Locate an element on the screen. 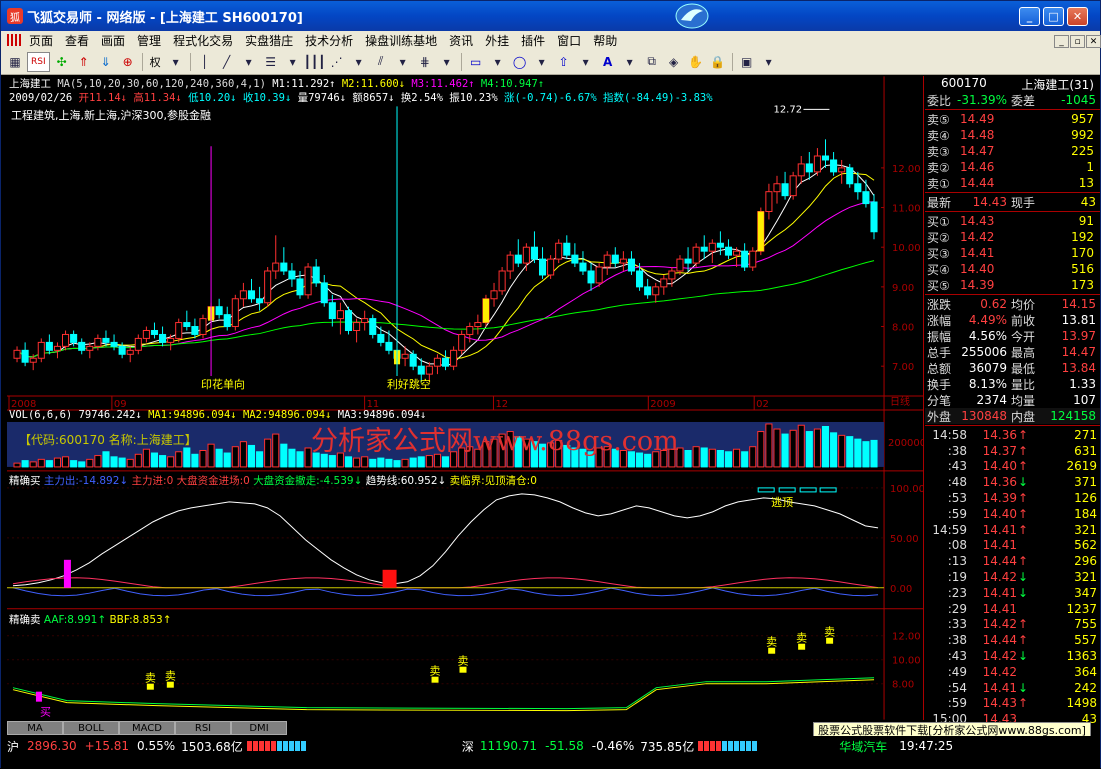  tab-macd: MACD is located at coordinates (147, 728).